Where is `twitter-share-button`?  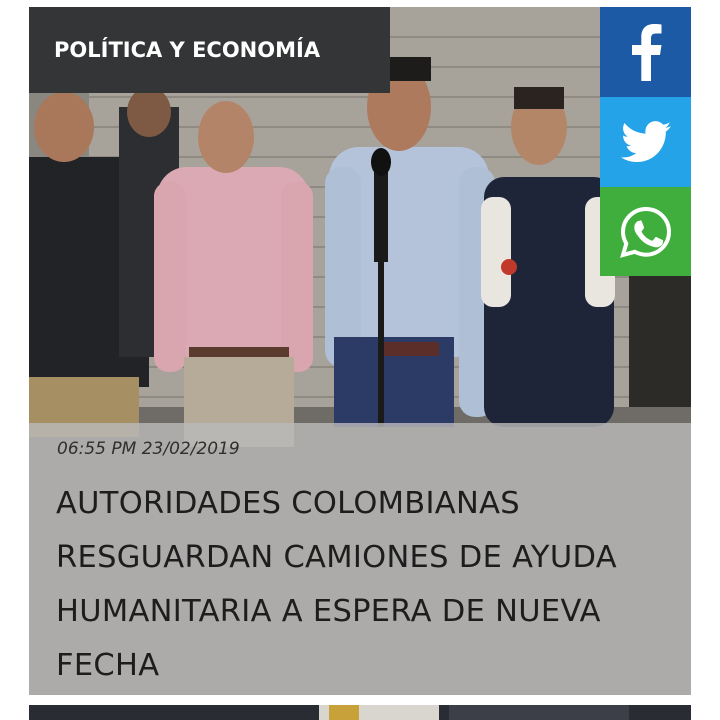 twitter-share-button is located at coordinates (645, 142).